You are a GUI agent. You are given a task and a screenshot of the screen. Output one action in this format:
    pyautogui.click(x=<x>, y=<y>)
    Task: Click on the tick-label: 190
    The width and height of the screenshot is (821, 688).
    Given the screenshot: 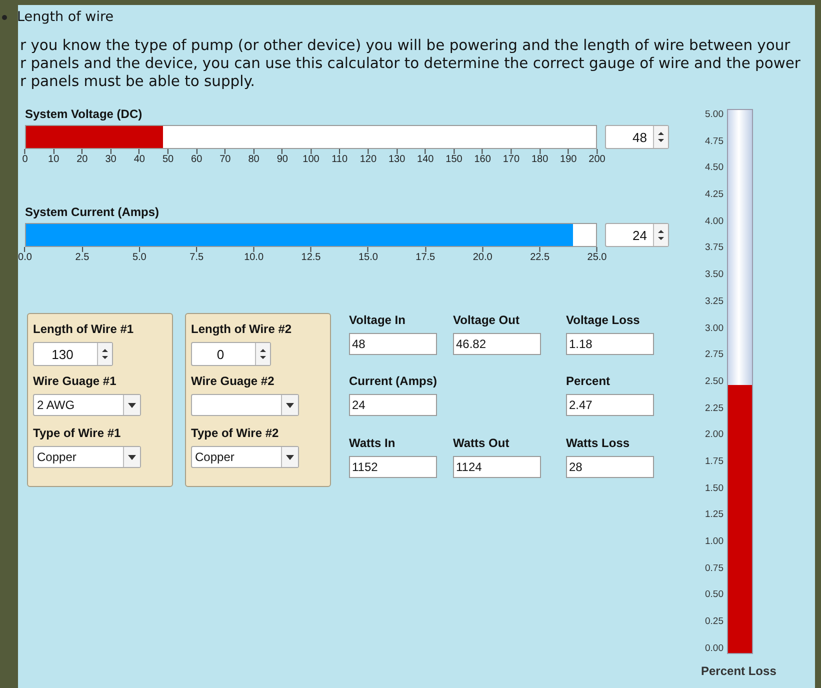 What is the action you would take?
    pyautogui.click(x=568, y=159)
    